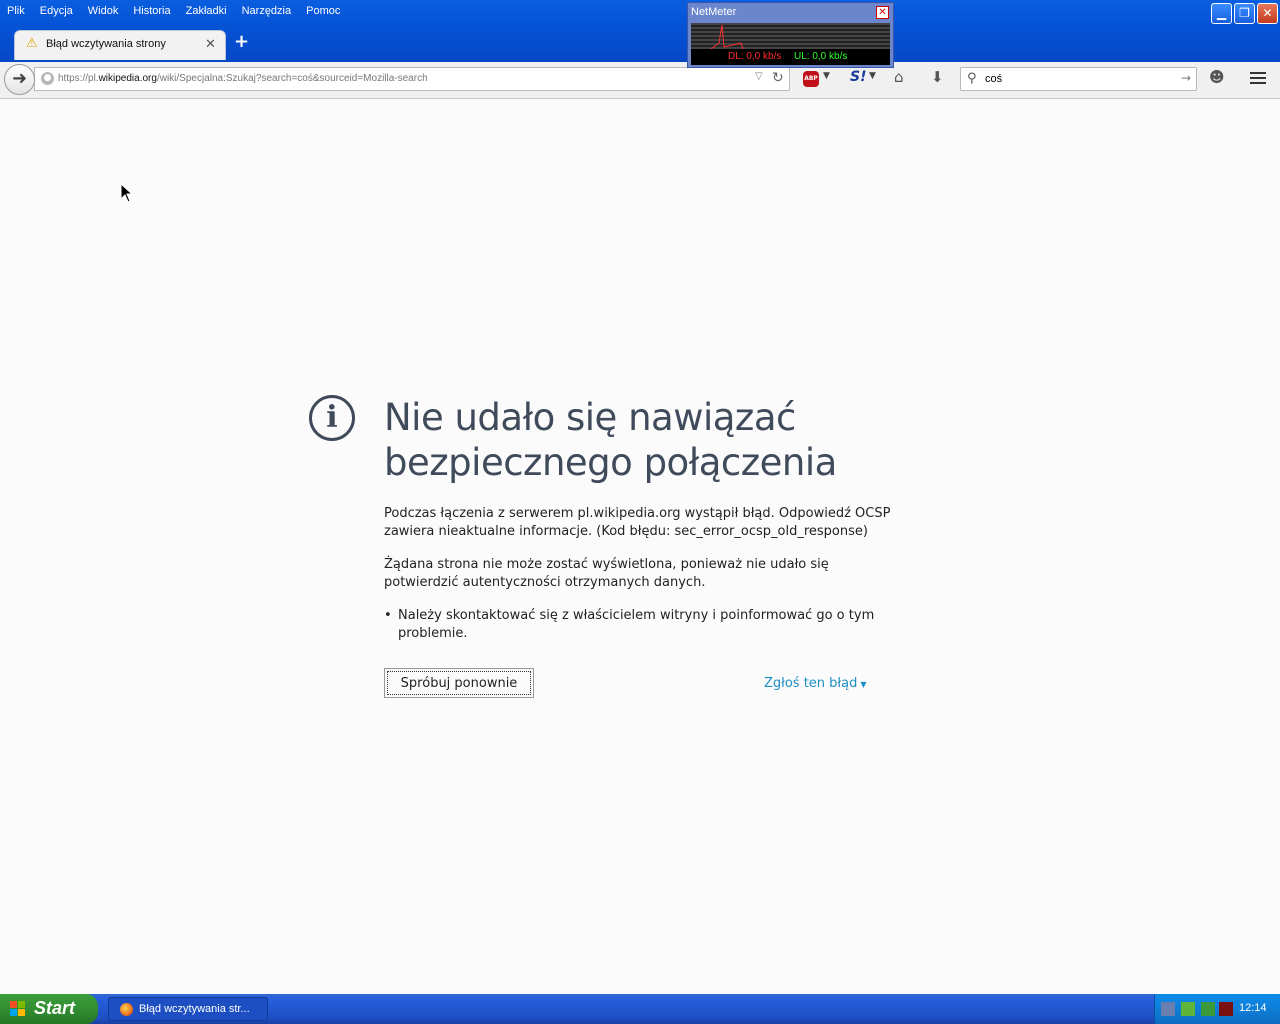  I want to click on start-button: Start, so click(49, 1009).